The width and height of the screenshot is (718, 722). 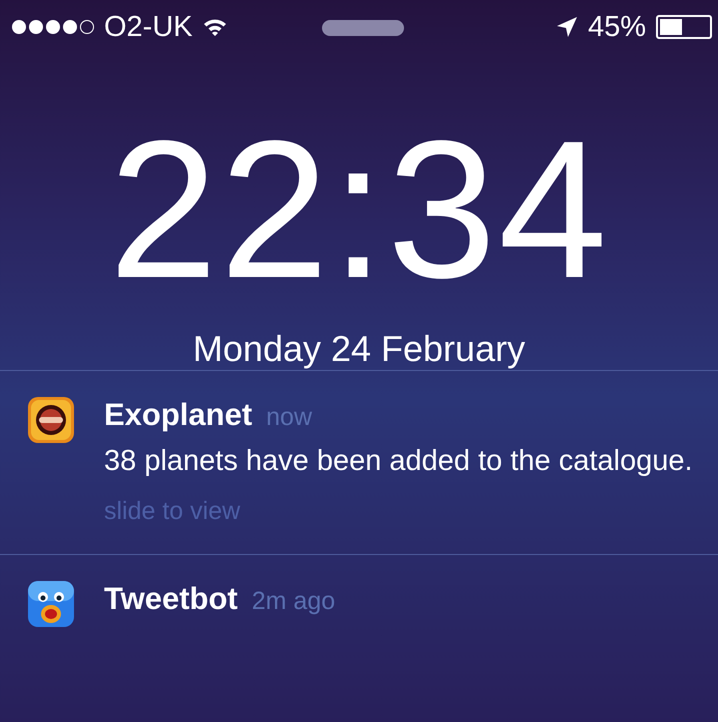 What do you see at coordinates (173, 511) in the screenshot?
I see `slide-hint: slide to view` at bounding box center [173, 511].